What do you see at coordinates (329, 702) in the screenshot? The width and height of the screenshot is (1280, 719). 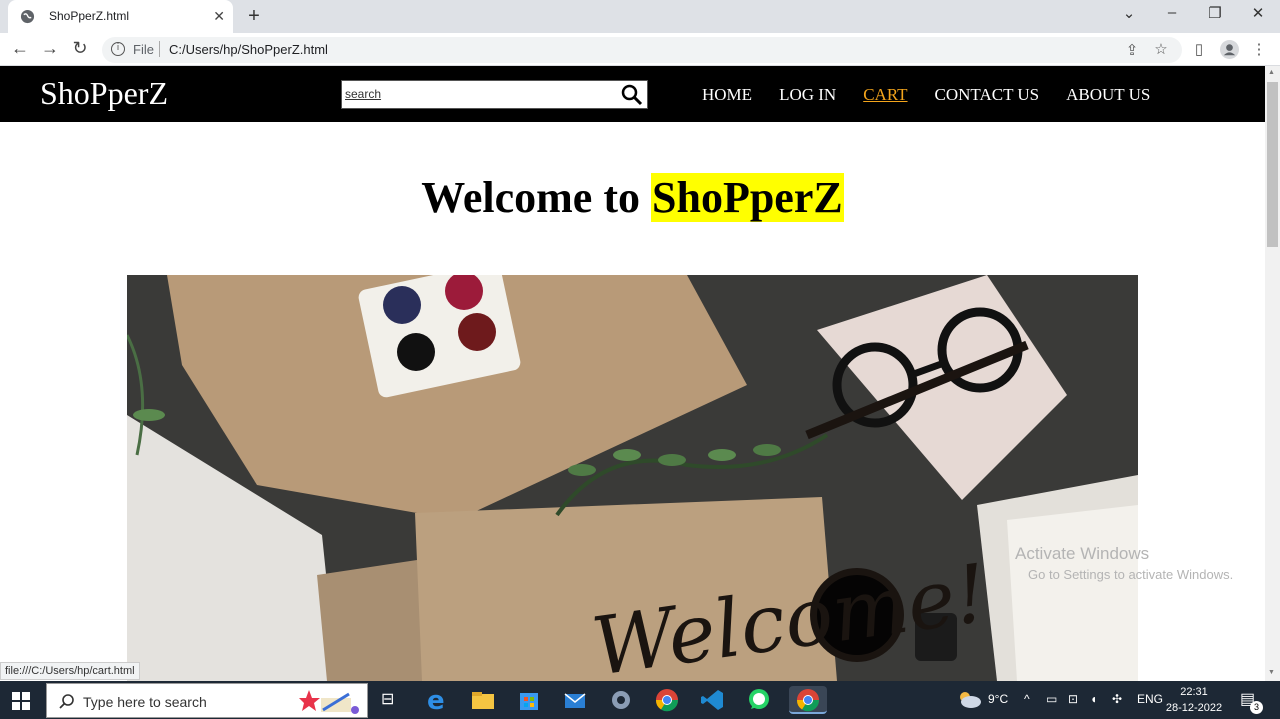 I see `search-highlight-icon` at bounding box center [329, 702].